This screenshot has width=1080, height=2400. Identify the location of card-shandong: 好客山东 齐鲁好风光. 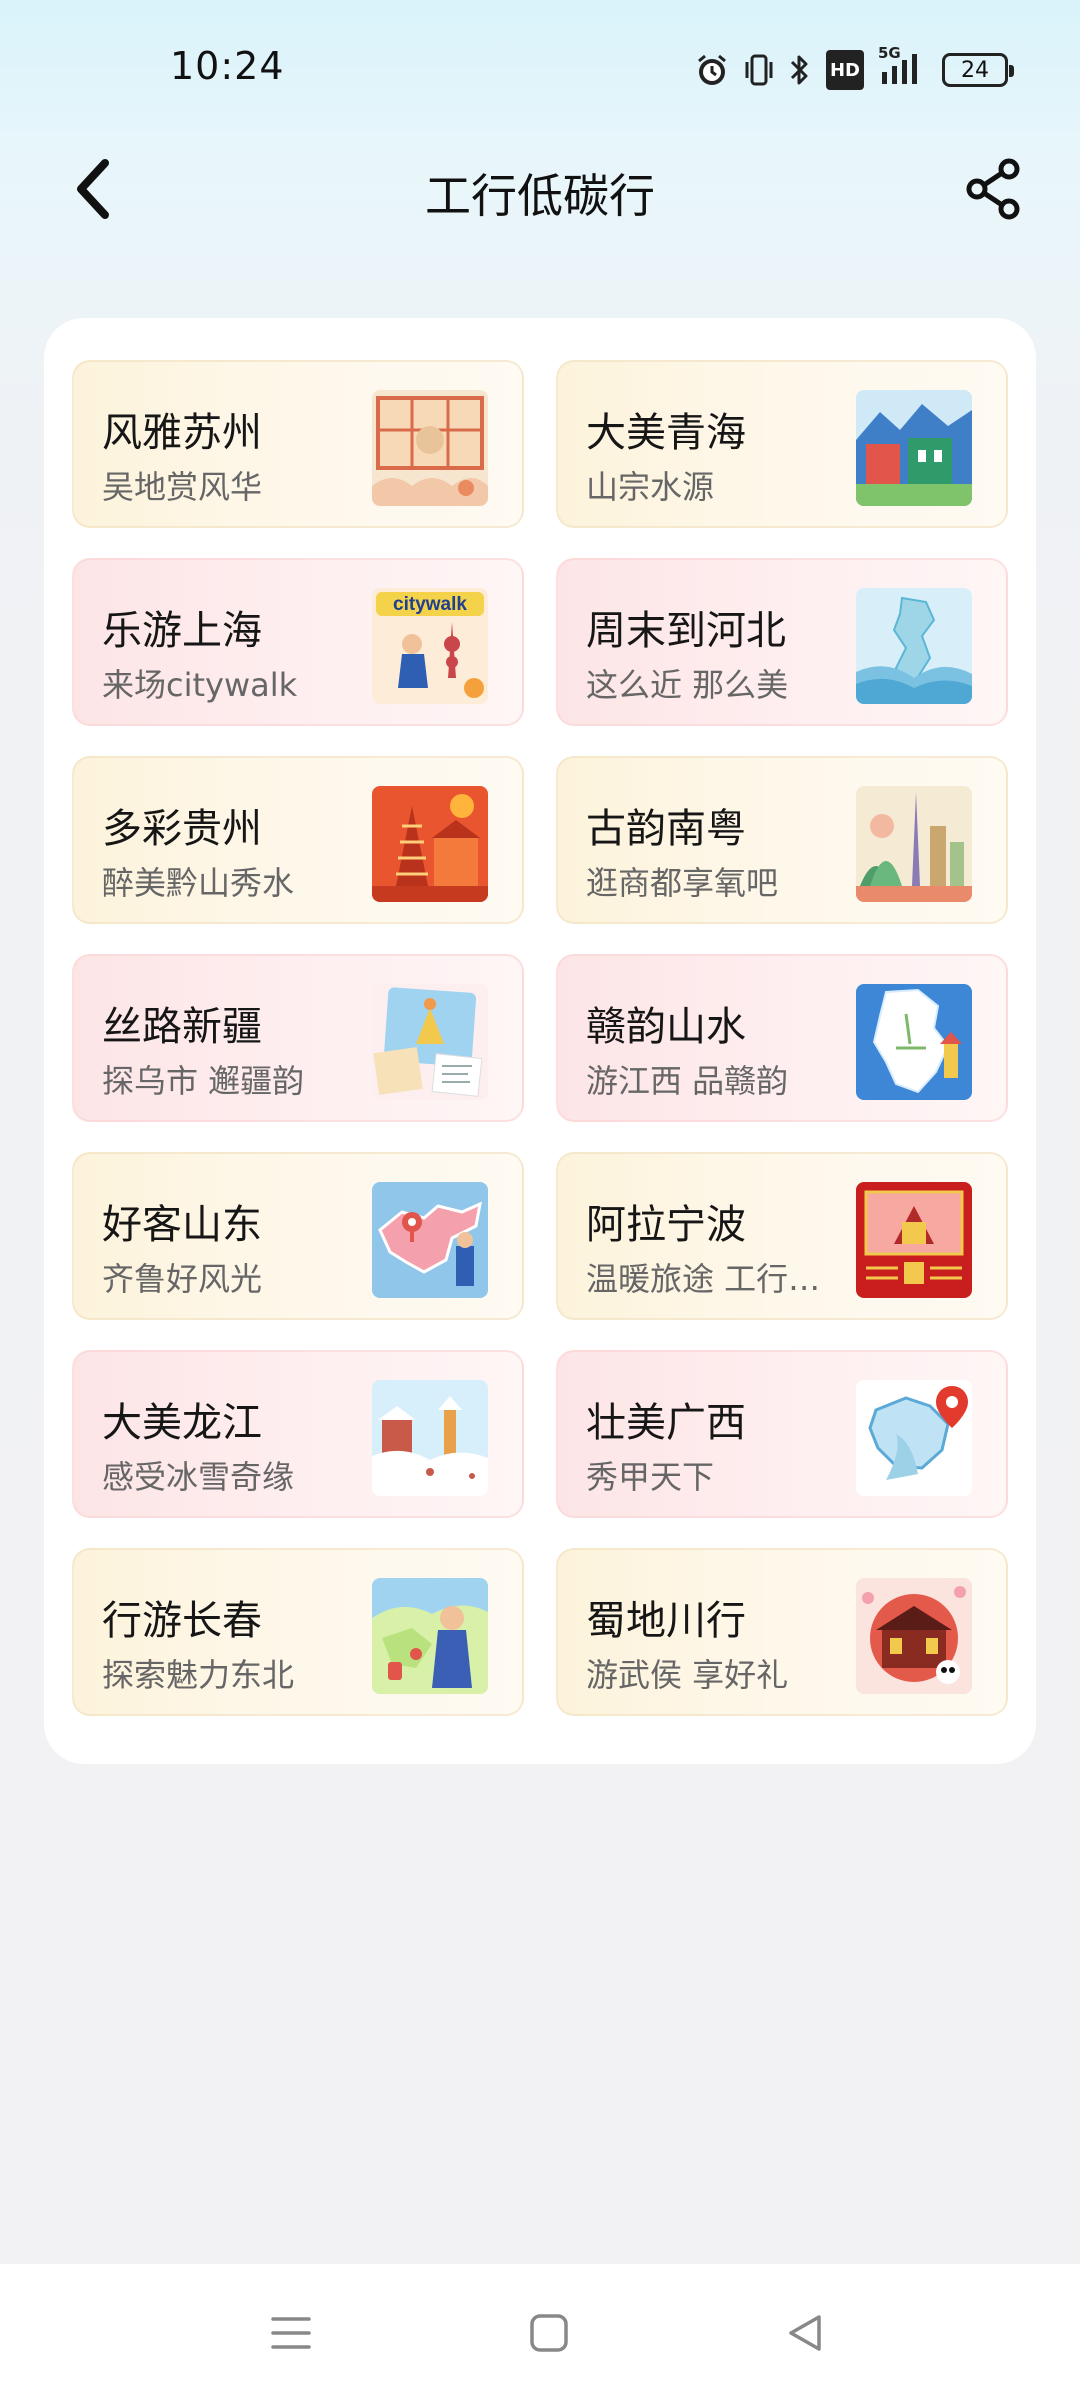
(298, 1236).